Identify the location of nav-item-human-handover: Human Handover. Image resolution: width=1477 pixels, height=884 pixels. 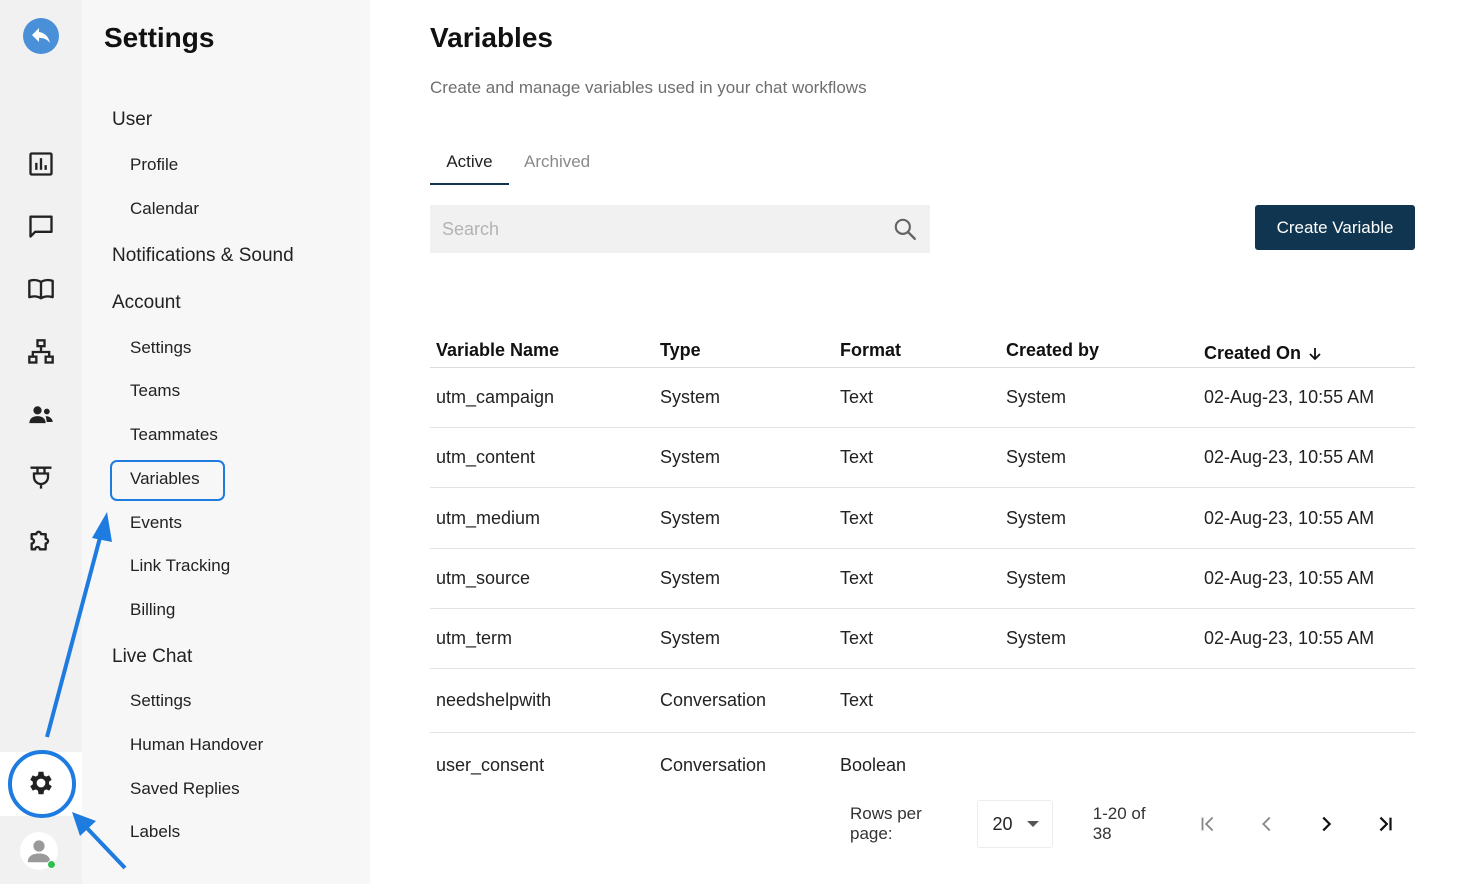
(196, 745).